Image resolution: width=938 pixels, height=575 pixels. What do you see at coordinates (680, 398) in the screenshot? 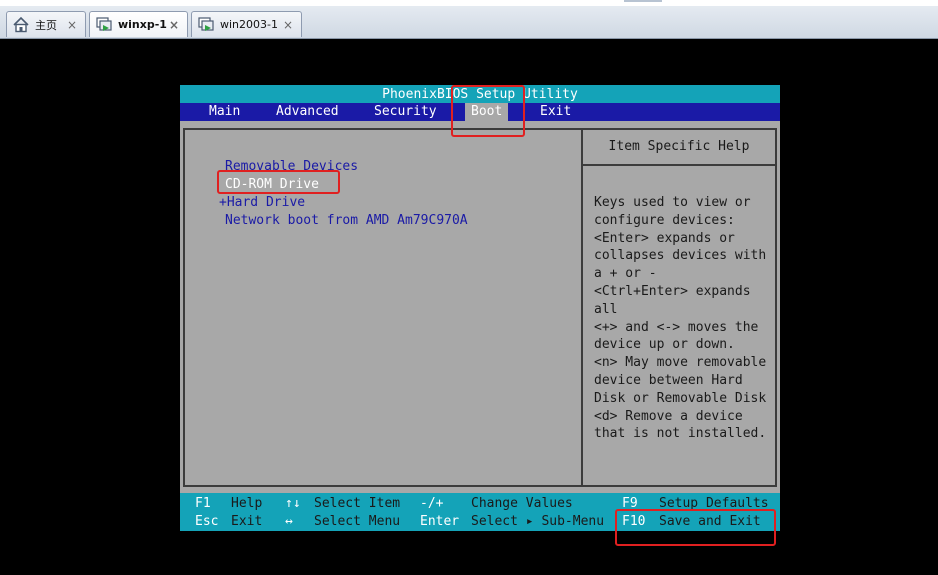
I see `help-line: Disk or Removable Disk` at bounding box center [680, 398].